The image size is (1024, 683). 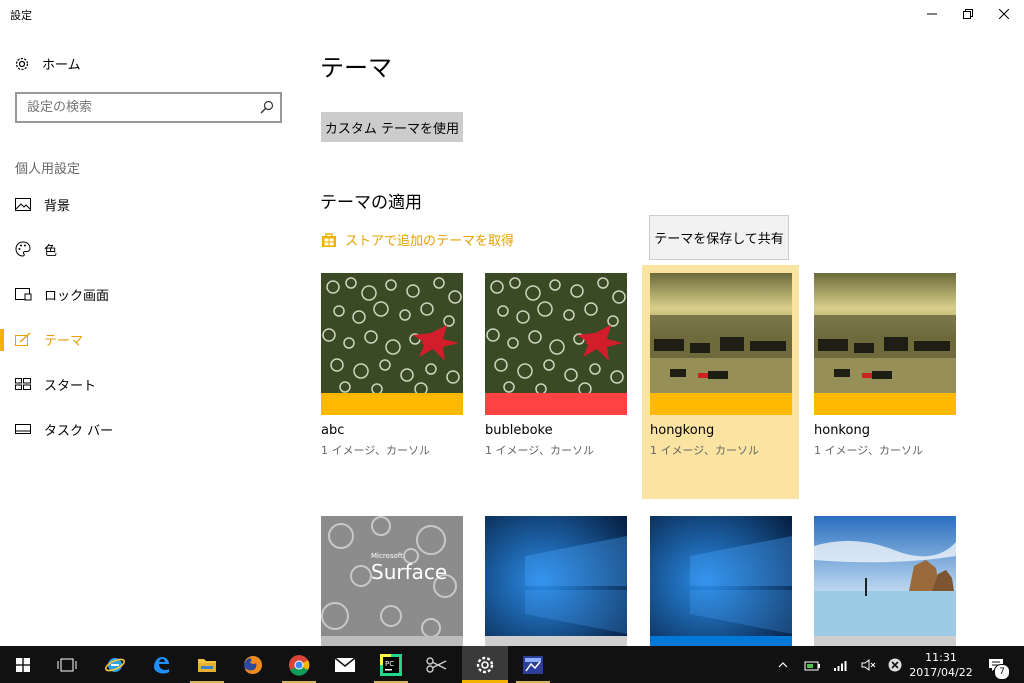 What do you see at coordinates (682, 430) in the screenshot?
I see `theme-name: hongkong` at bounding box center [682, 430].